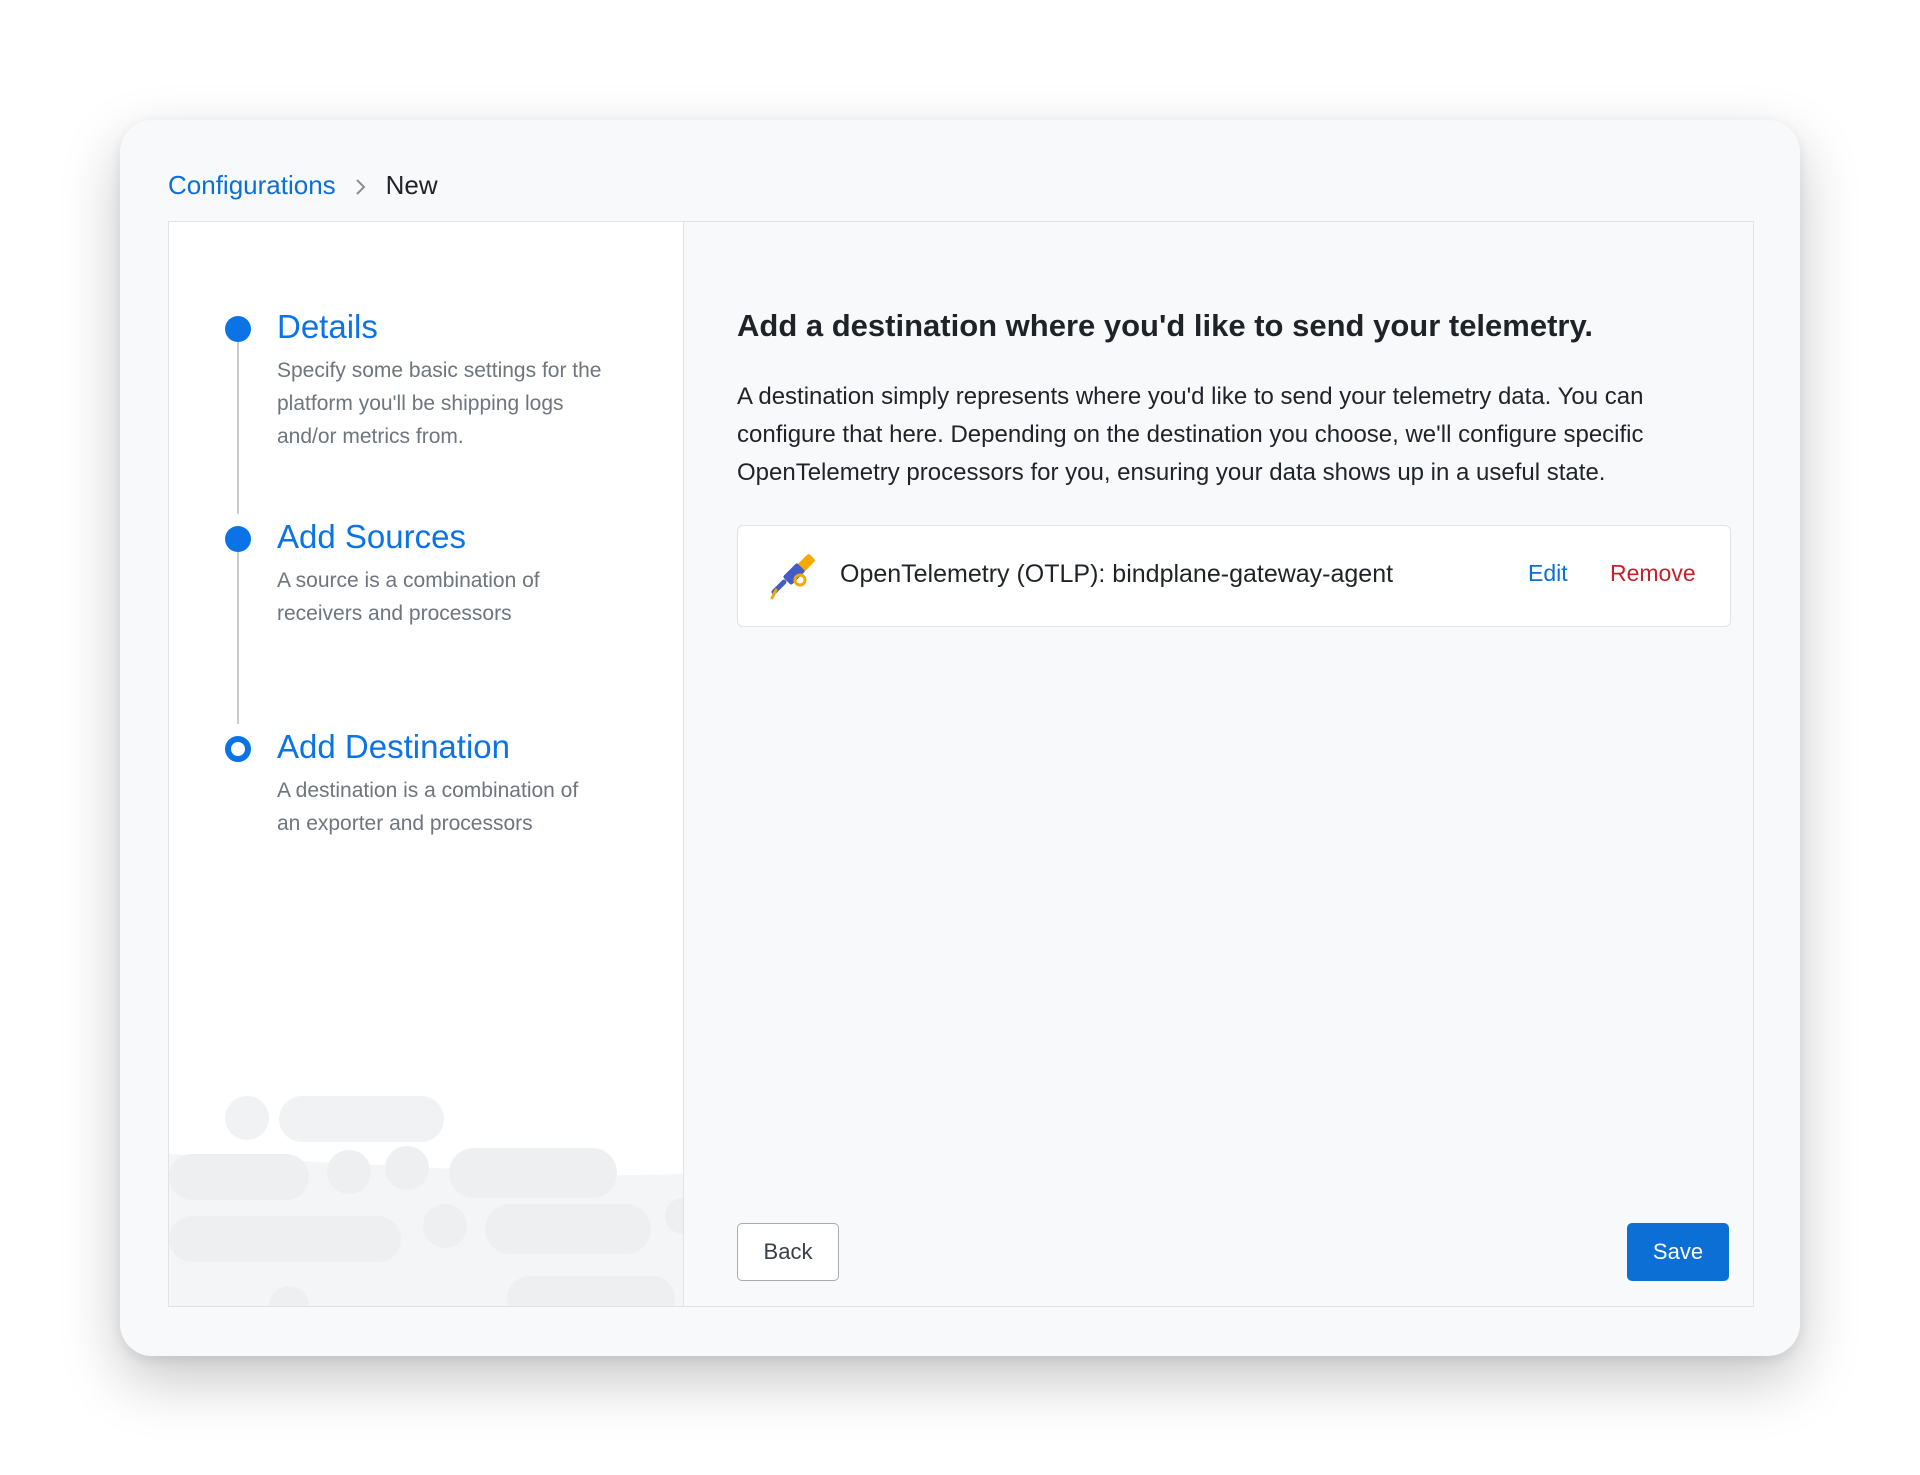 The image size is (1920, 1475). Describe the element at coordinates (795, 577) in the screenshot. I see `opentelemetry-telescope-icon` at that location.